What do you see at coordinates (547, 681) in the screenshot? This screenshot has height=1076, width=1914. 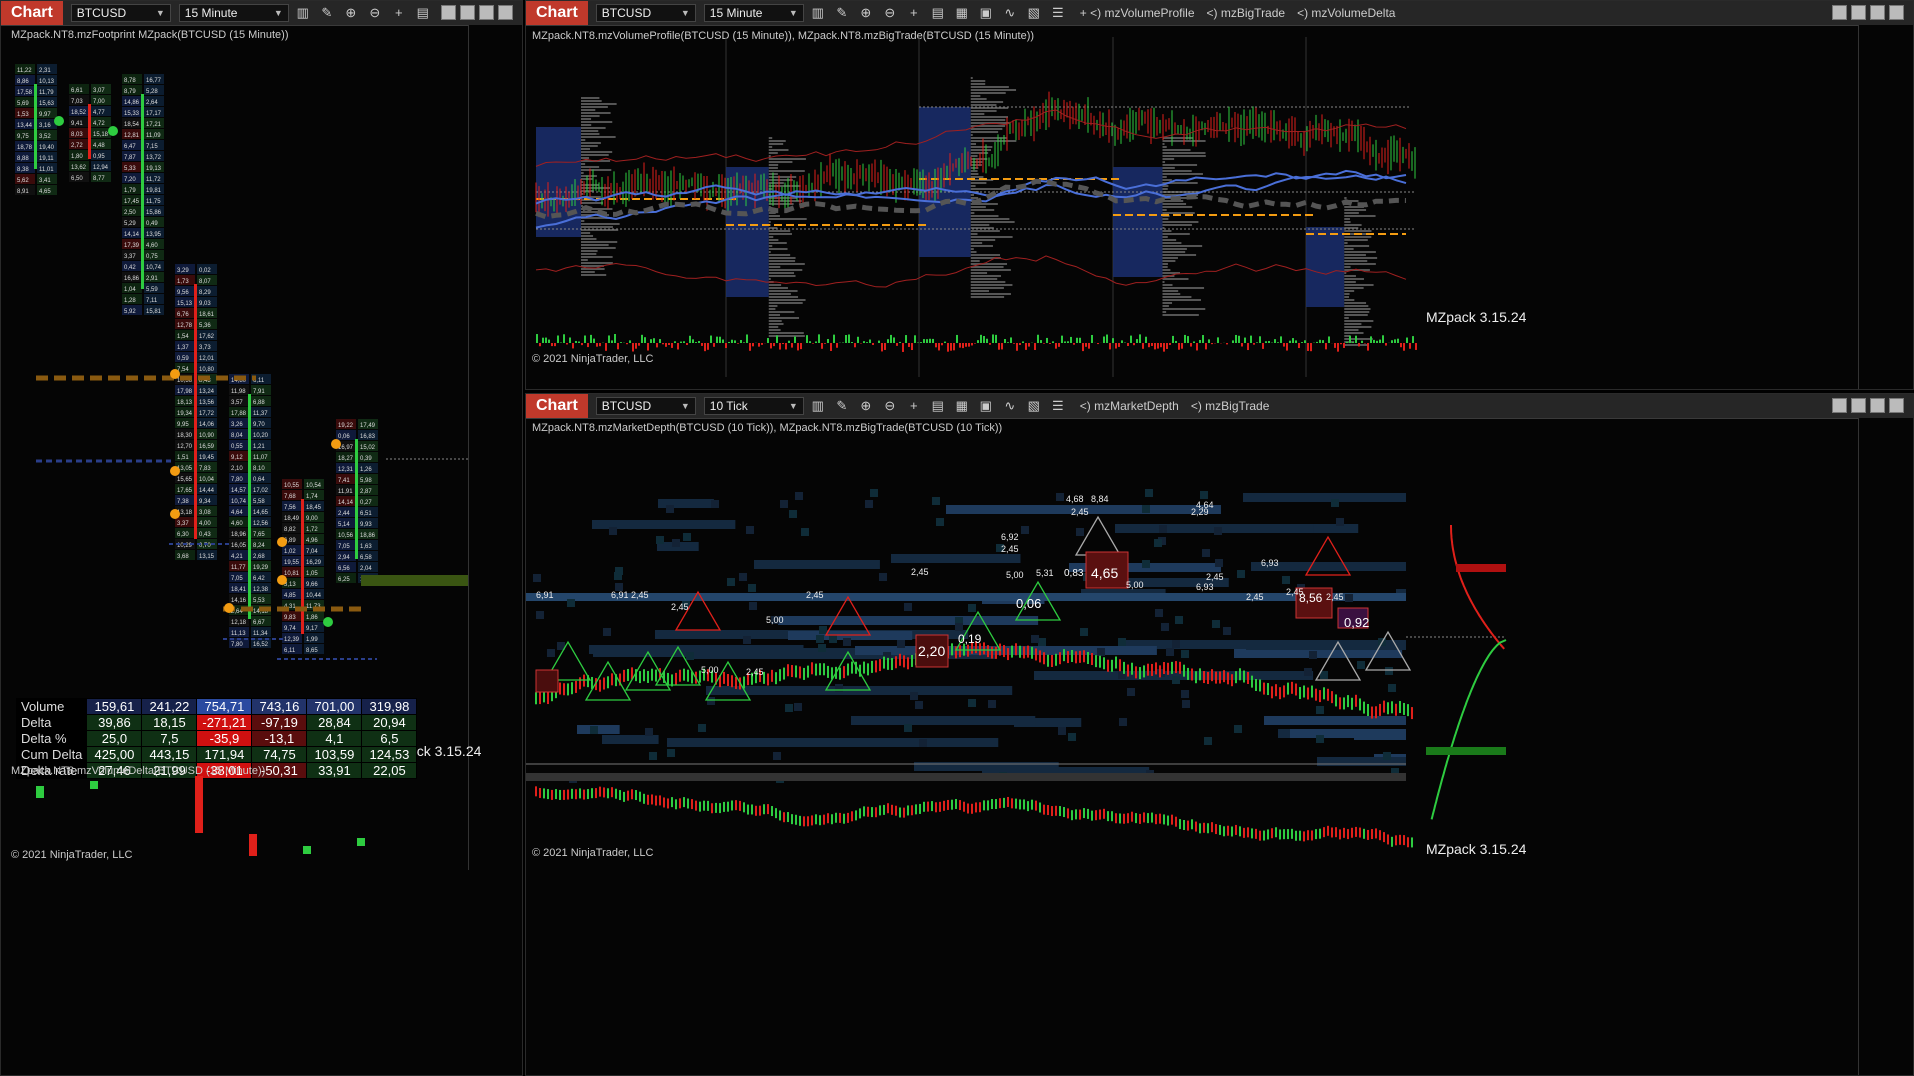 I see `big-trade-box` at bounding box center [547, 681].